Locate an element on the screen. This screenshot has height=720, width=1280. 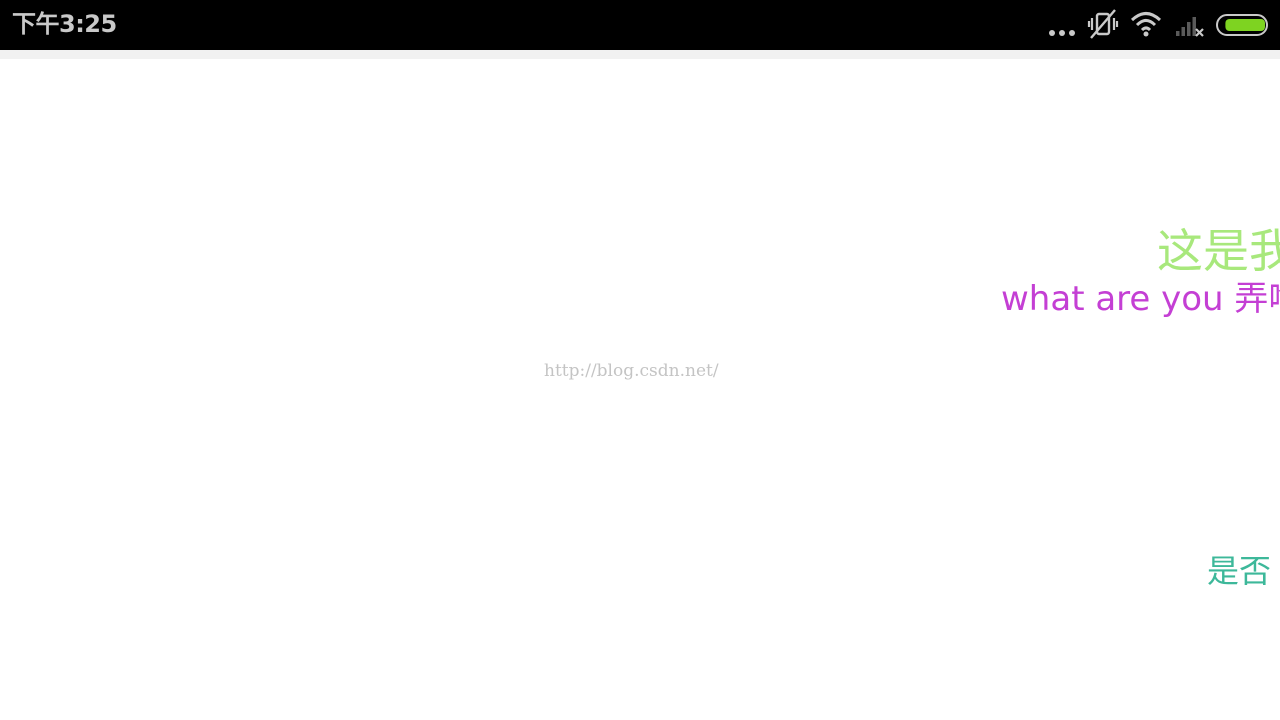
vibrate-off-icon is located at coordinates (1103, 24).